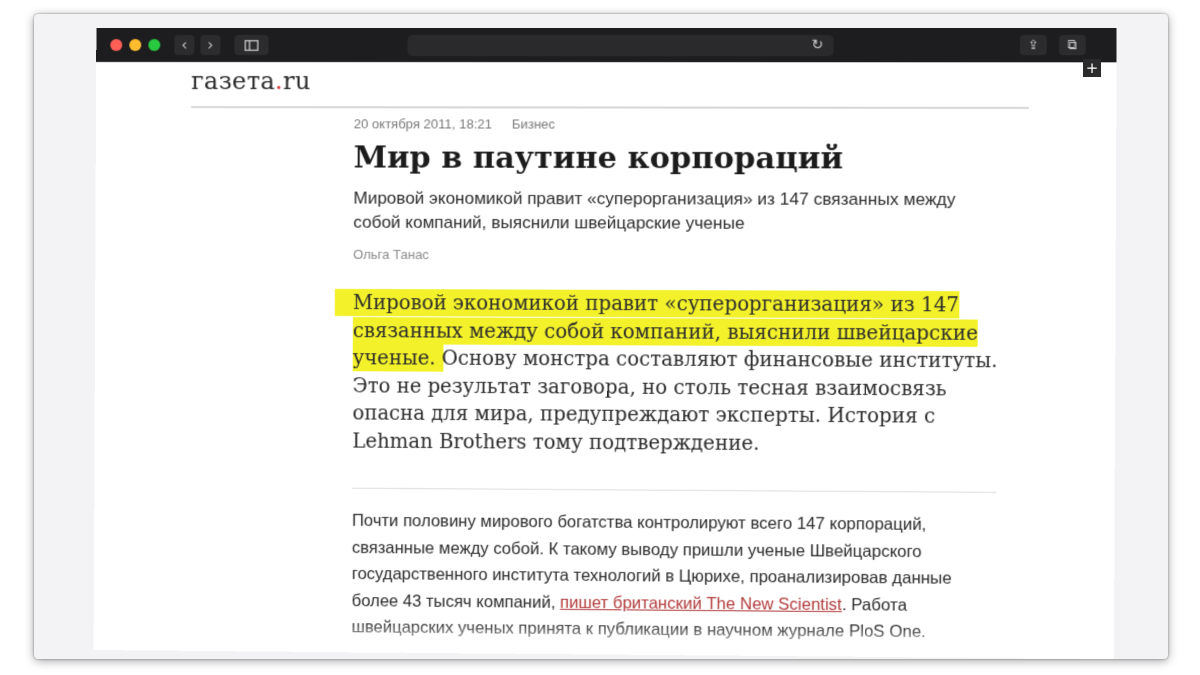 Image resolution: width=1200 pixels, height=675 pixels. Describe the element at coordinates (599, 158) in the screenshot. I see `article-title: Мир в паутине корпораций` at that location.